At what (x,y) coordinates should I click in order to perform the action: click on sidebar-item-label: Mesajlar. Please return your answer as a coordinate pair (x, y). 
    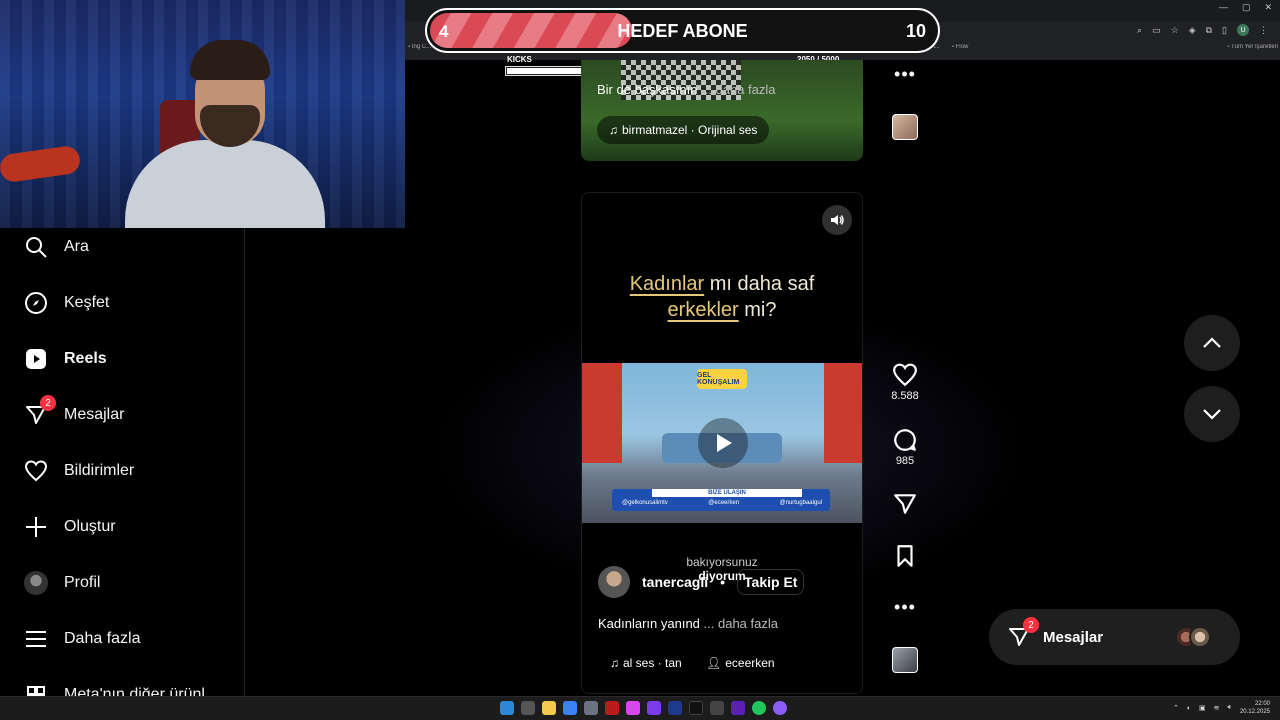
    Looking at the image, I should click on (94, 414).